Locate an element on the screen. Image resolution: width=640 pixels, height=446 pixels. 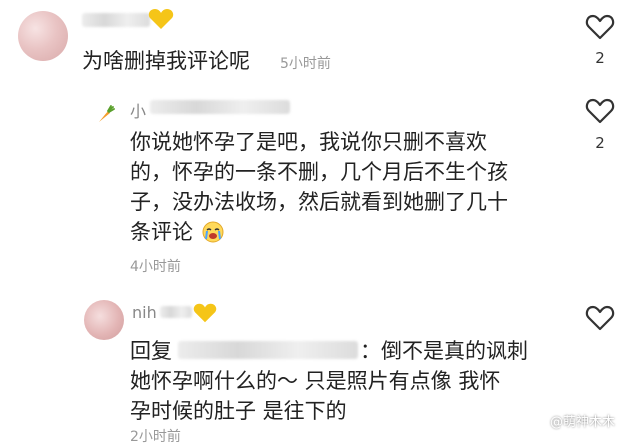
comment-line: 孕时候的肚子 是往下的 is located at coordinates (238, 411).